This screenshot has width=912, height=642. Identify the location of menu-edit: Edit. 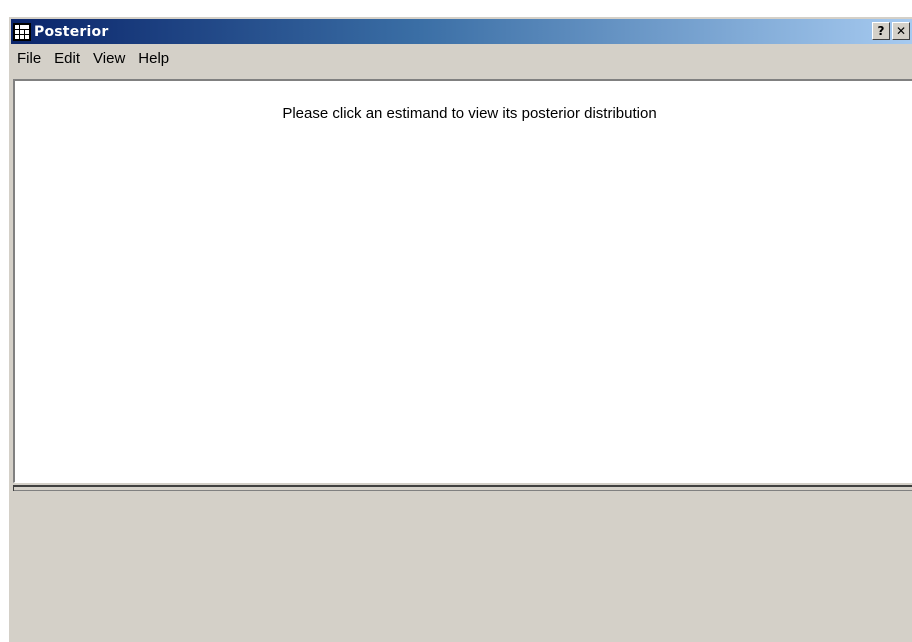
(67, 58).